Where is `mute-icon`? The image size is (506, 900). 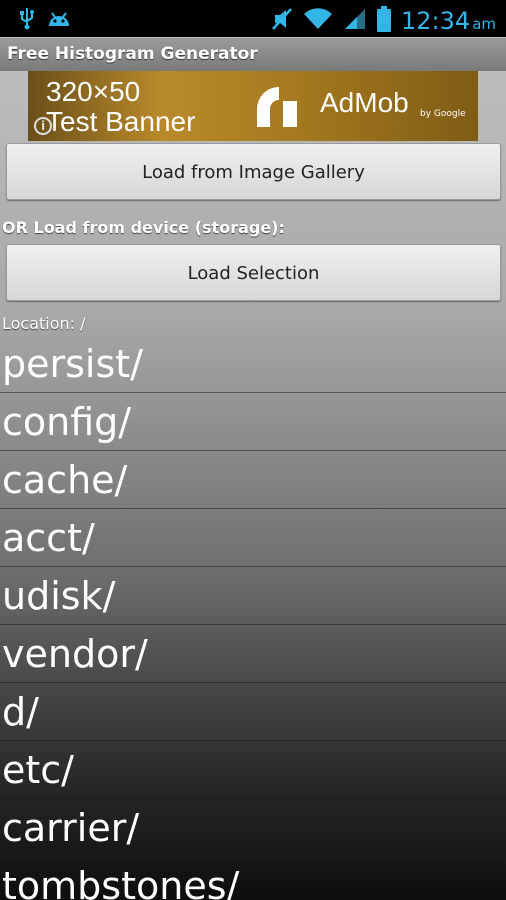
mute-icon is located at coordinates (282, 21).